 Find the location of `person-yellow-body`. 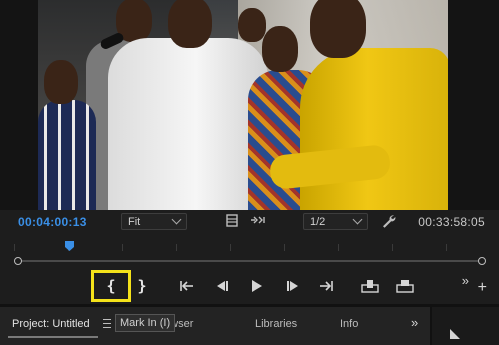

person-yellow-body is located at coordinates (374, 129).